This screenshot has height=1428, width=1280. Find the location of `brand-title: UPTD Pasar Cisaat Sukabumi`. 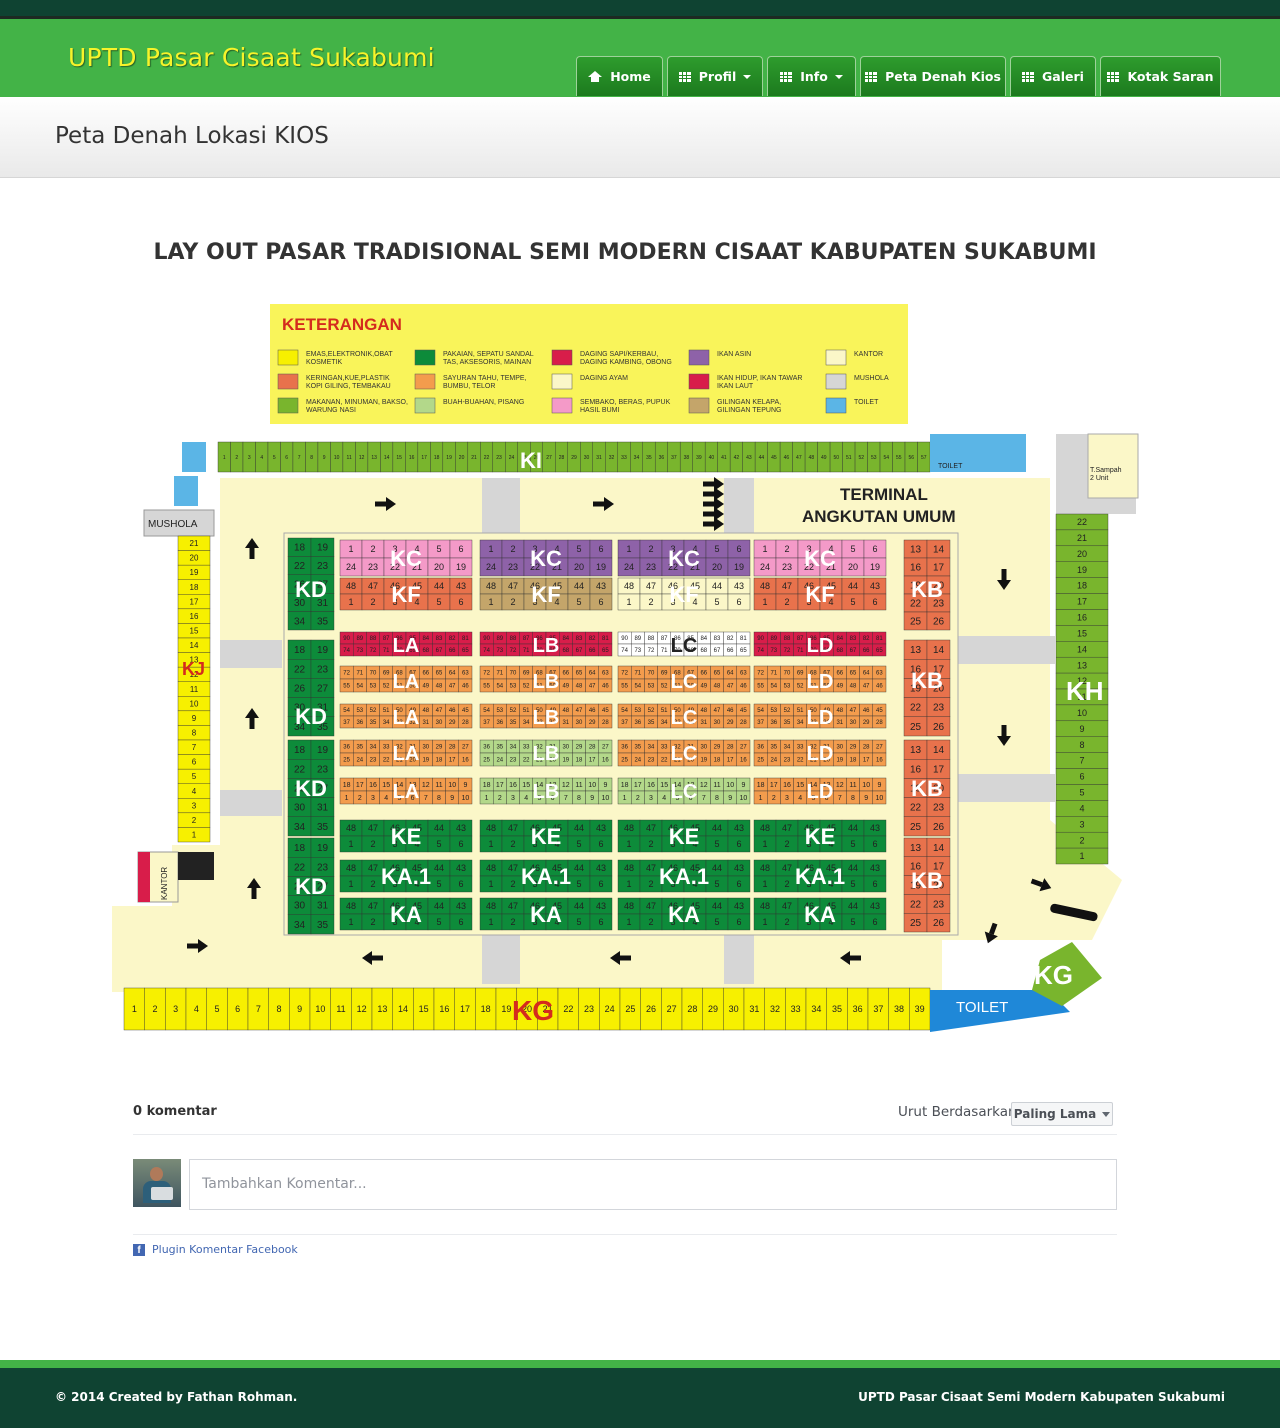

brand-title: UPTD Pasar Cisaat Sukabumi is located at coordinates (251, 57).